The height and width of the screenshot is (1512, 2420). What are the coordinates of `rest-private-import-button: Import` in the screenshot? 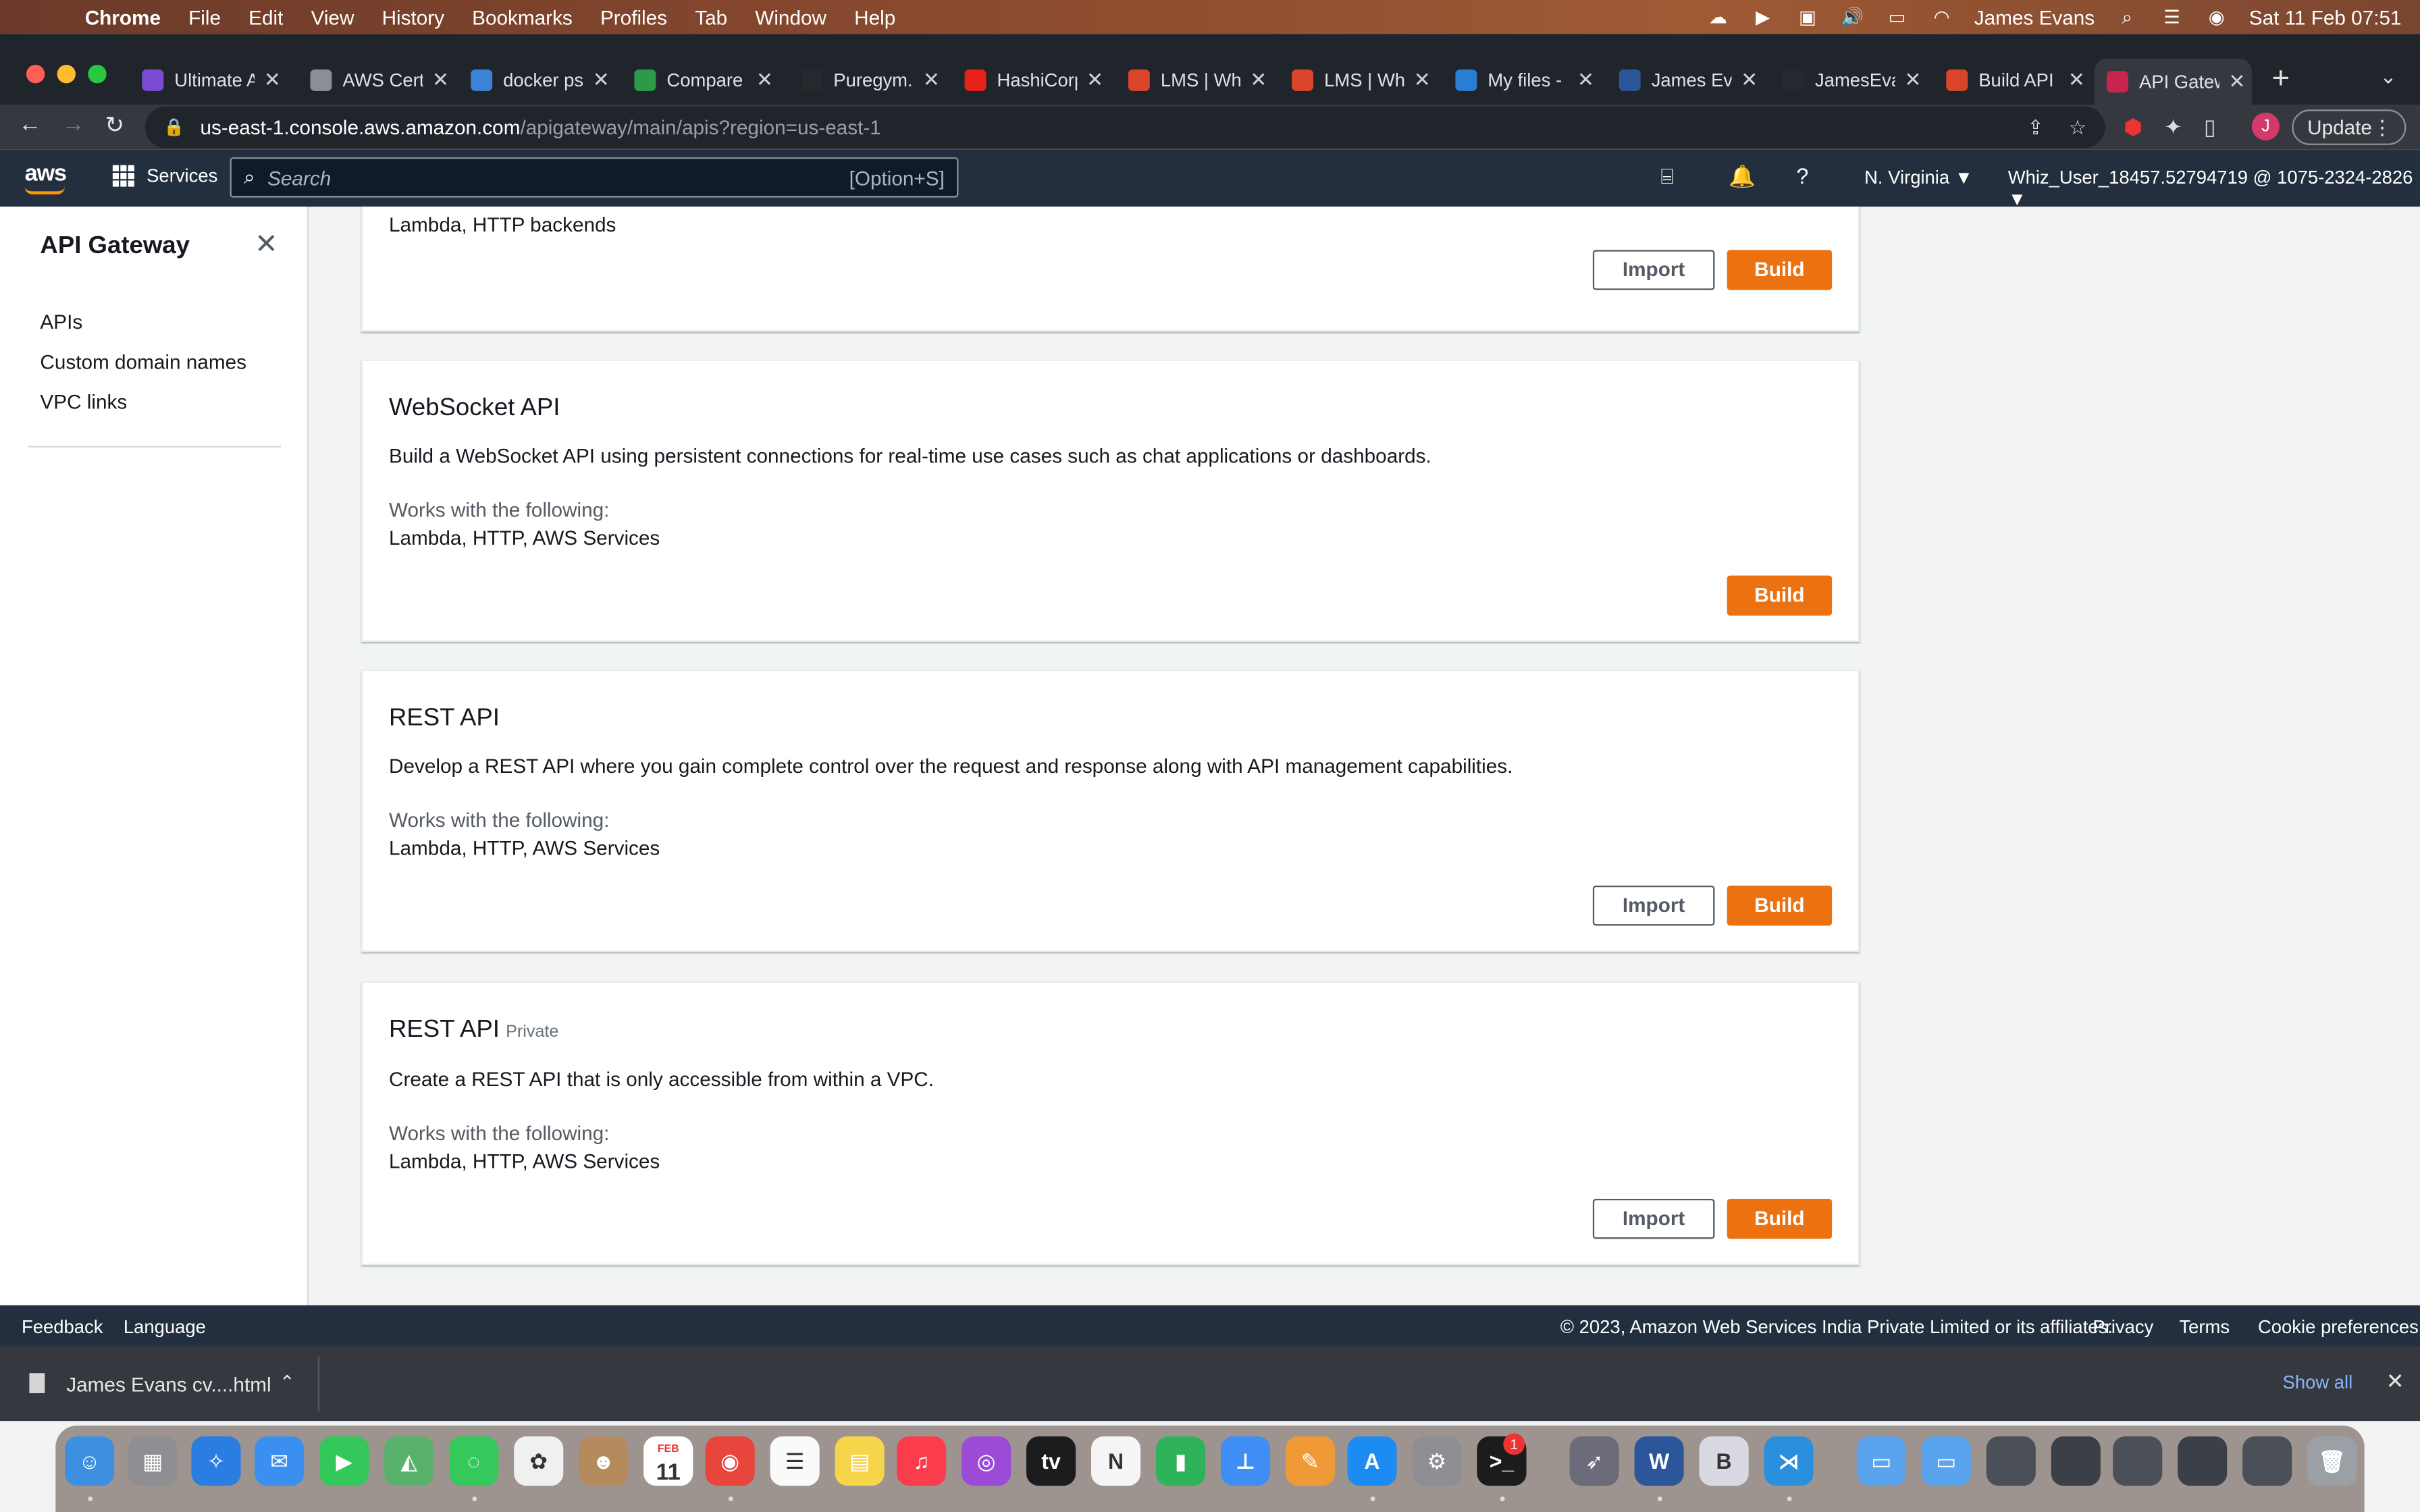 It's located at (1653, 1218).